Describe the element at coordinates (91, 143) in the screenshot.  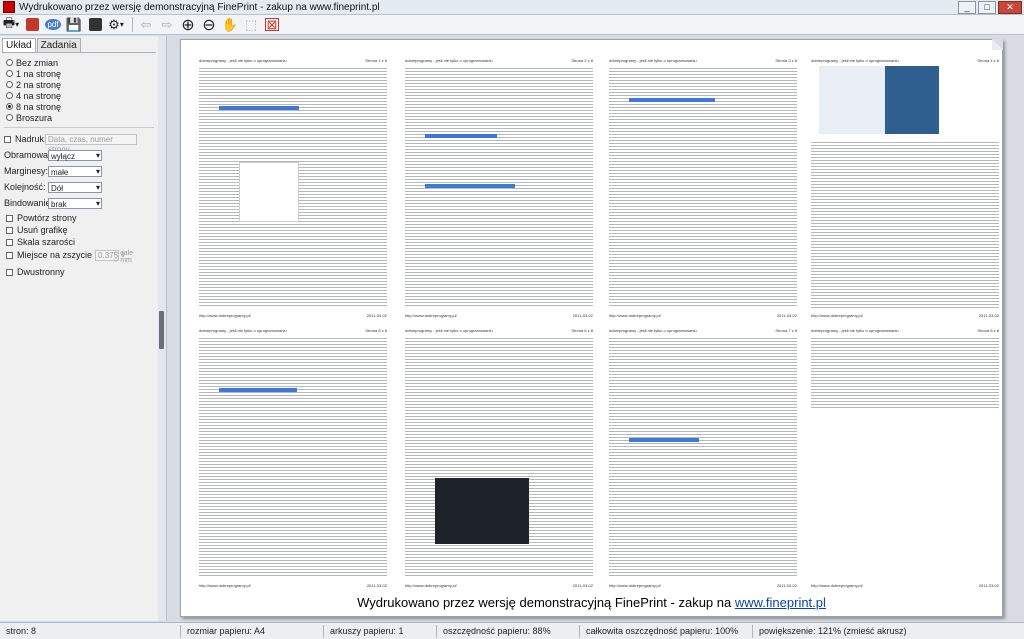
I see `overlay-select: Data, czas, numer strony` at that location.